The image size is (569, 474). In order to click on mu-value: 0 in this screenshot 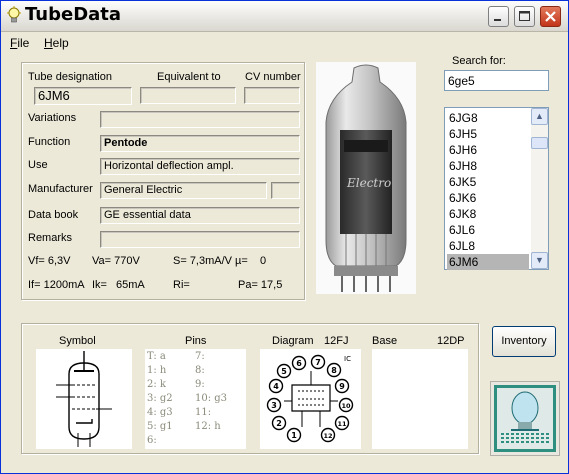, I will do `click(263, 261)`.